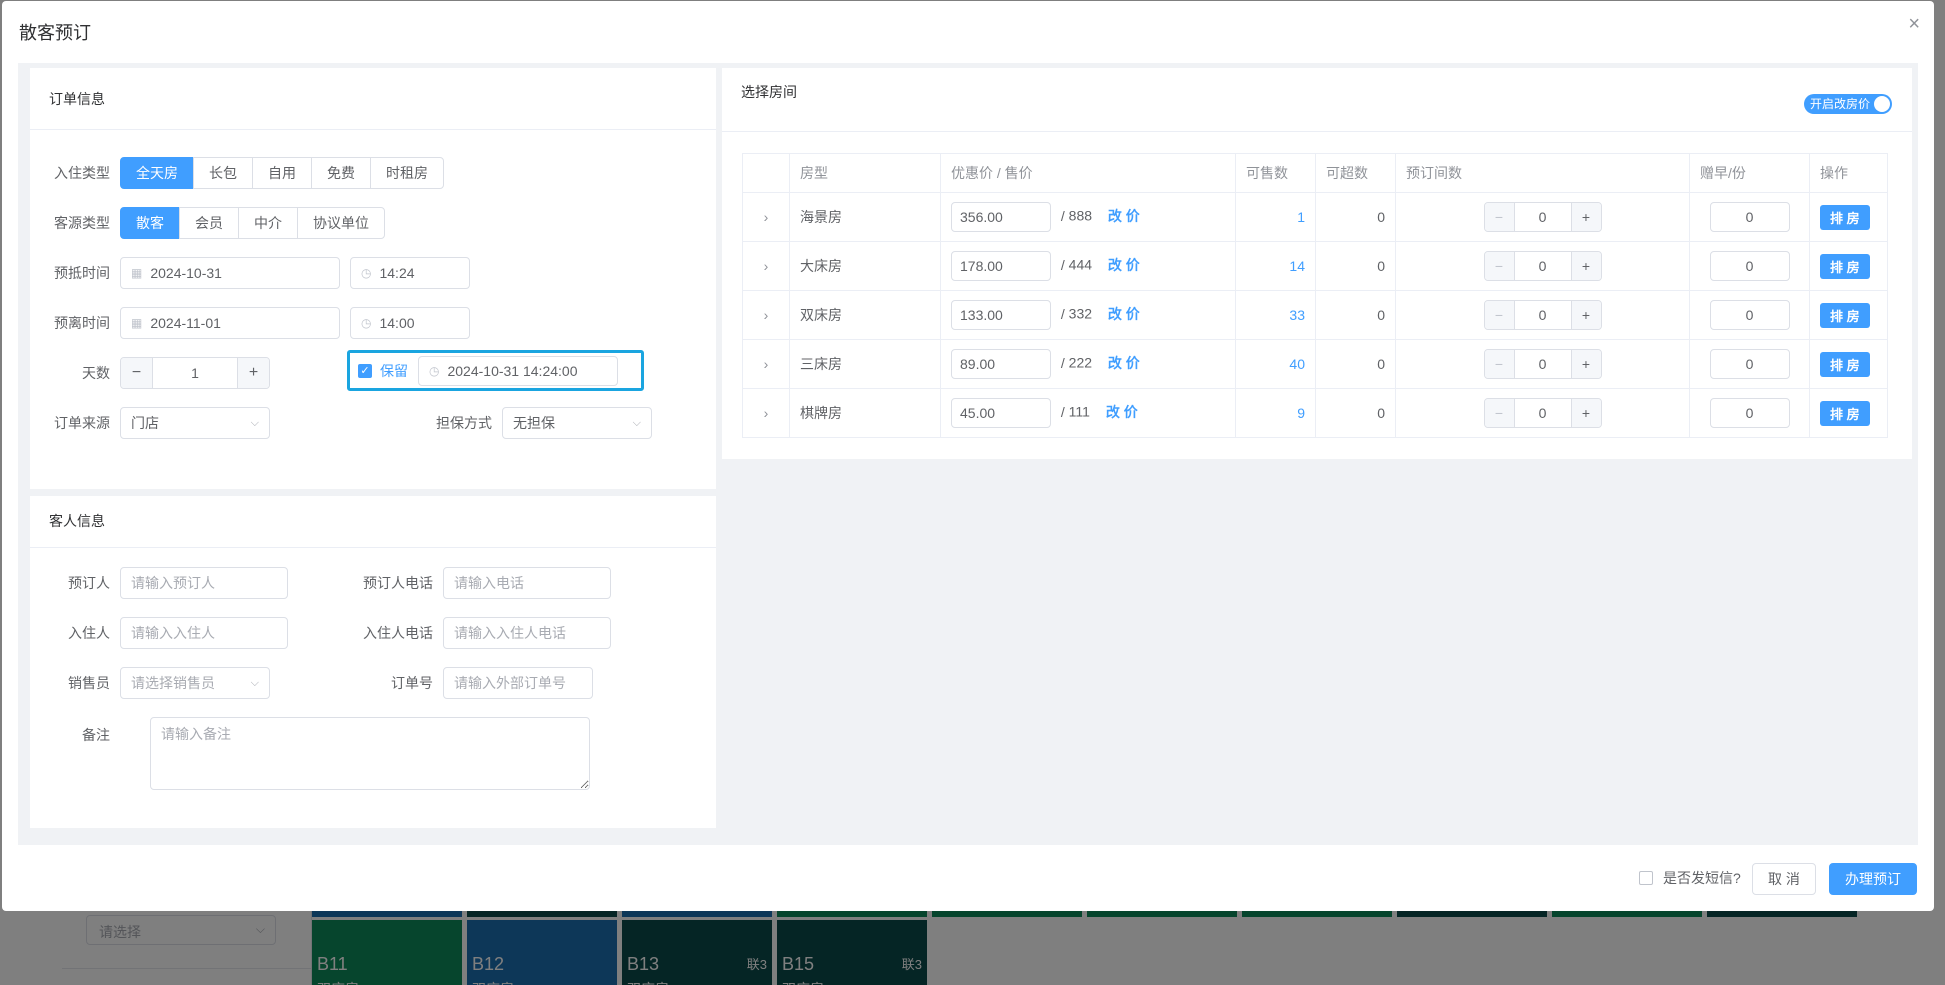 Image resolution: width=1945 pixels, height=985 pixels. Describe the element at coordinates (223, 173) in the screenshot. I see `checkin-type-option: 长包` at that location.